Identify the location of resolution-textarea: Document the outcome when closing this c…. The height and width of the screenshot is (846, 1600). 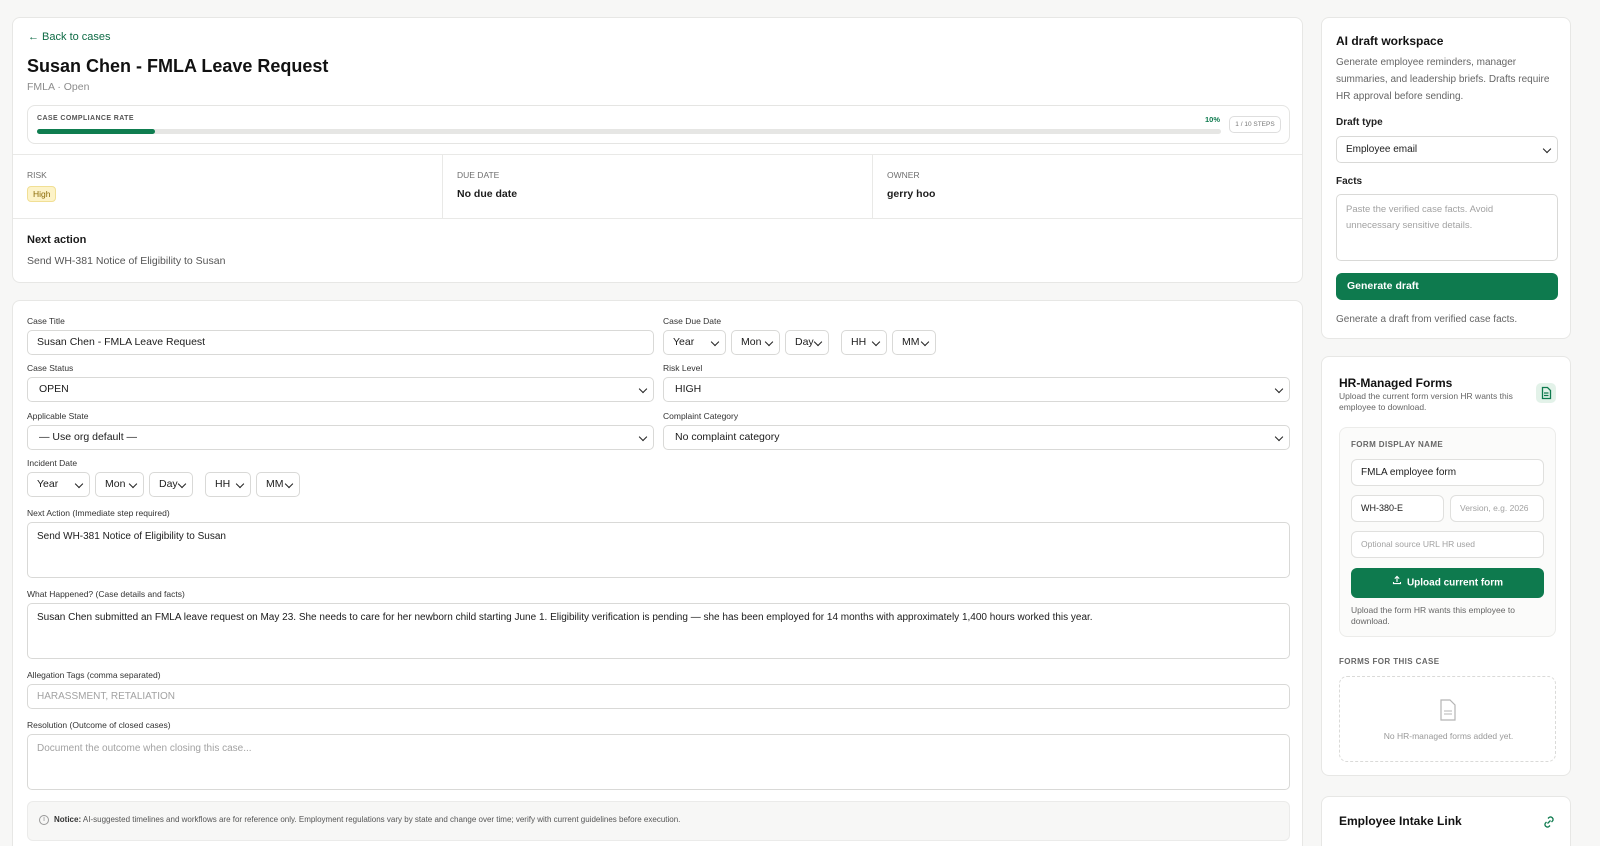
(658, 762).